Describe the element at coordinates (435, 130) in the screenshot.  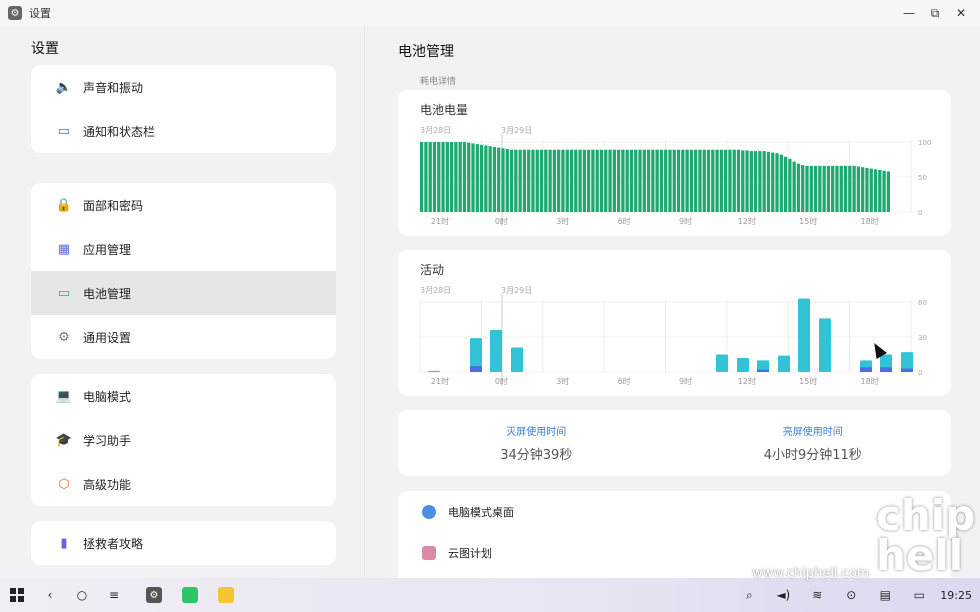
I see `date-label: 3月28日` at that location.